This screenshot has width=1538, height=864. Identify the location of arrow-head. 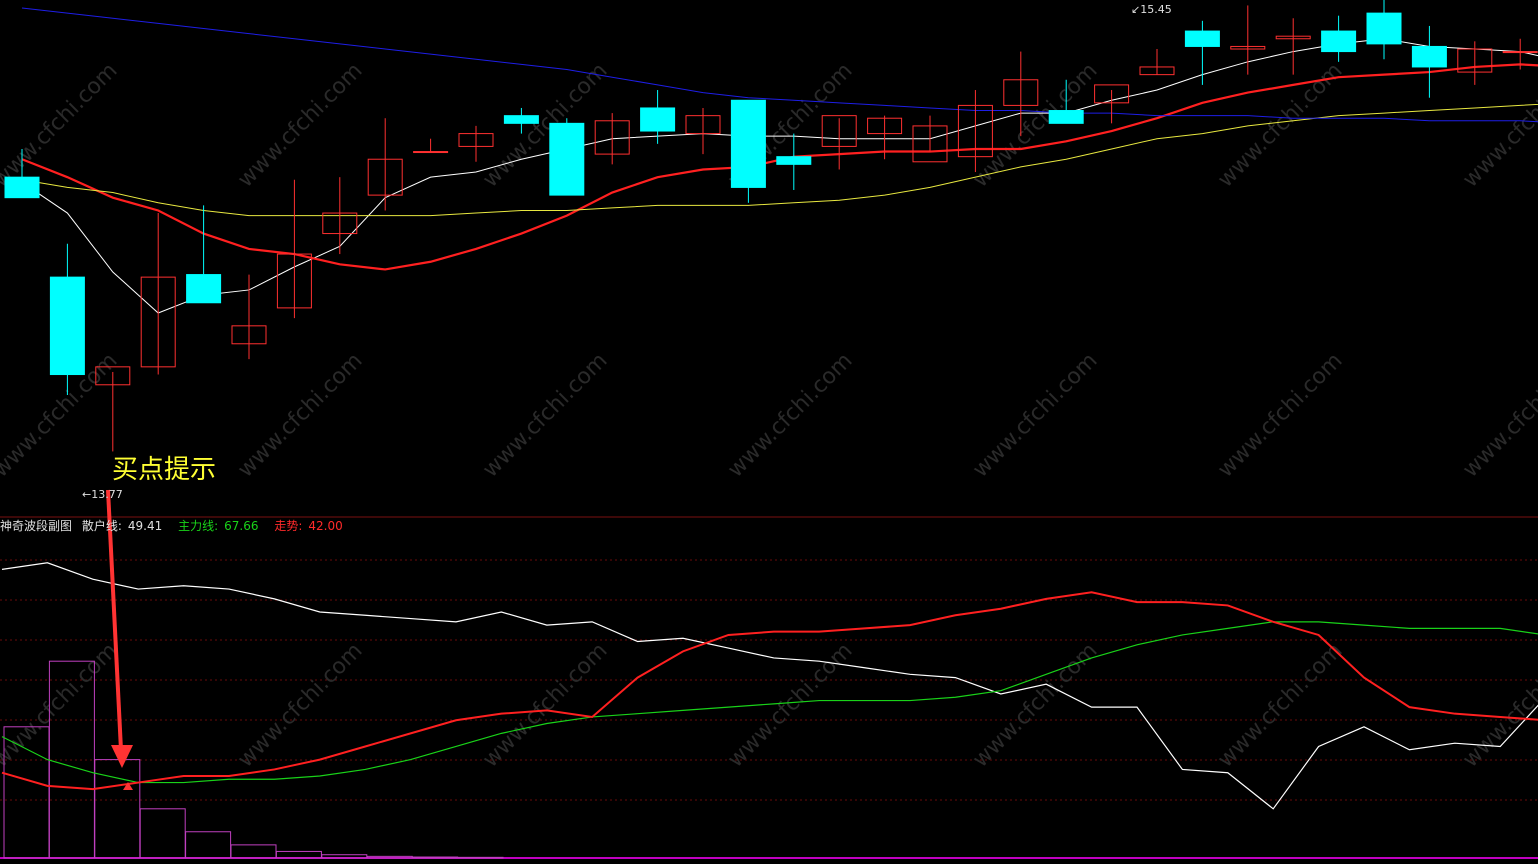
(122, 756).